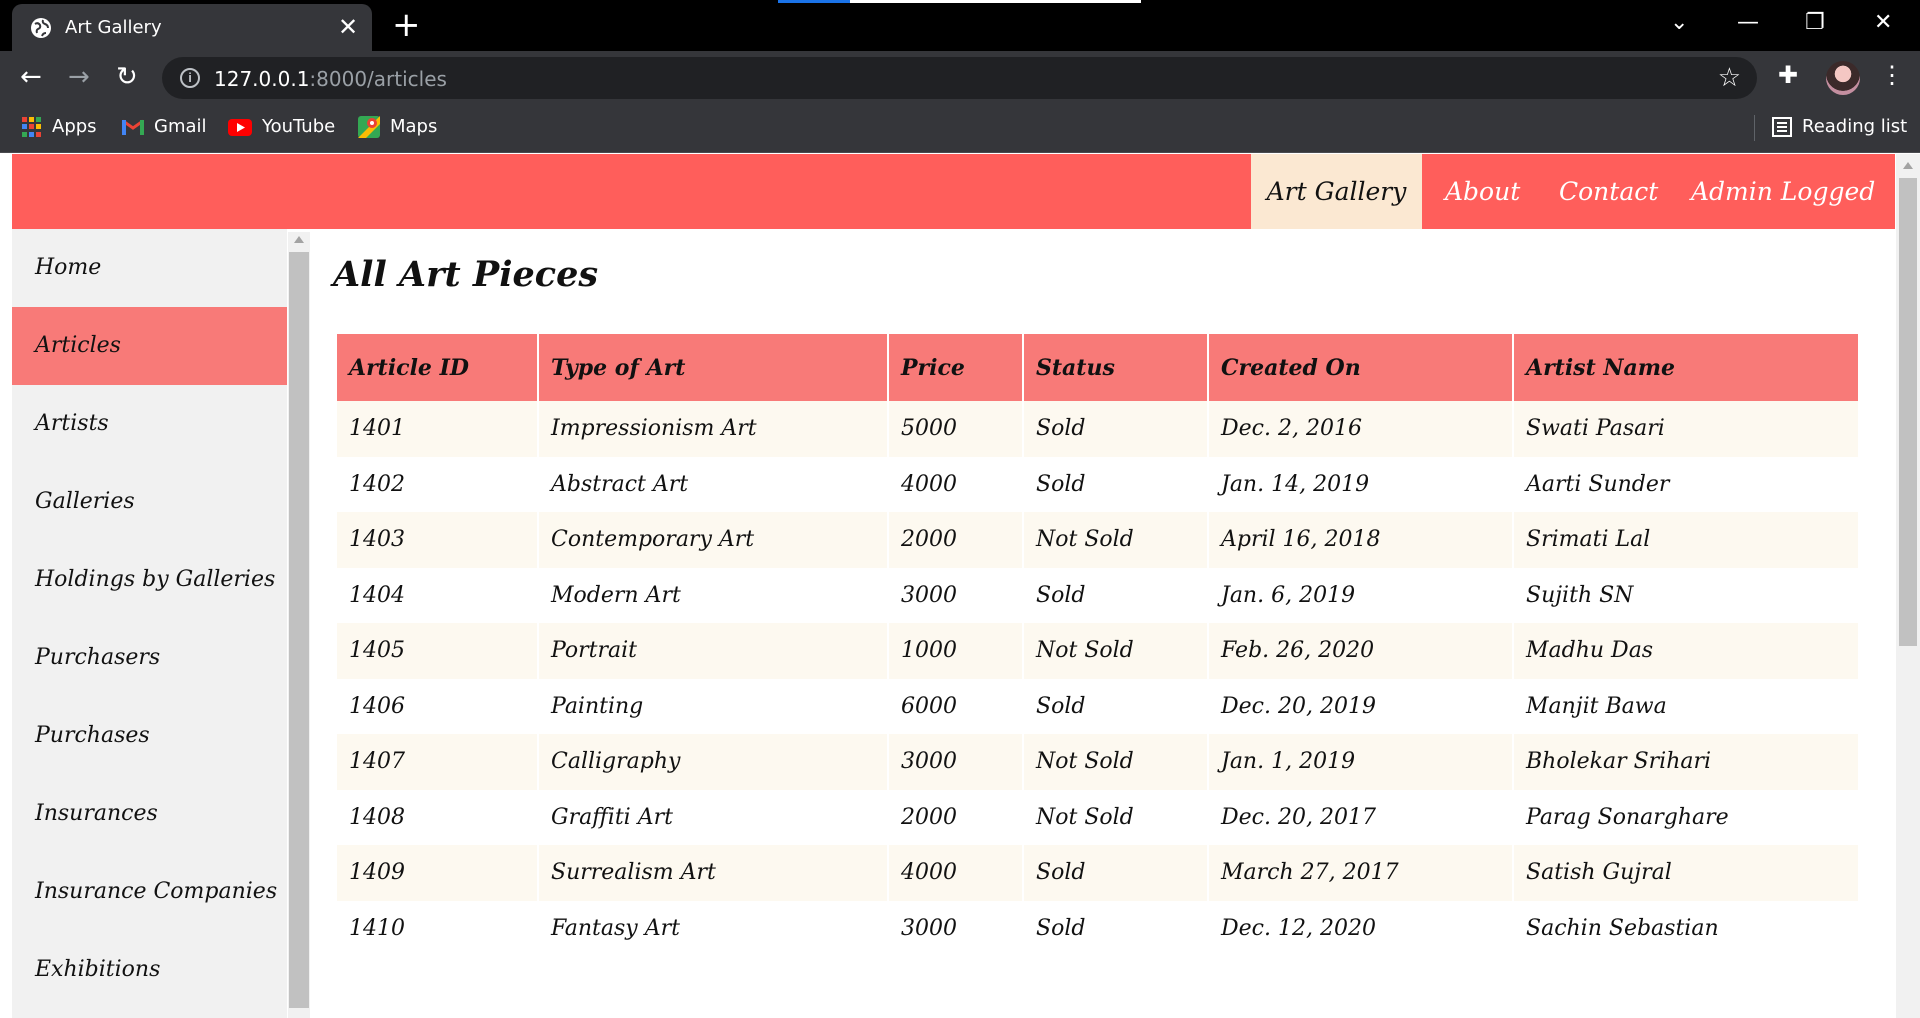 This screenshot has height=1018, width=1920. What do you see at coordinates (437, 595) in the screenshot?
I see `cell-article-id: 1404` at bounding box center [437, 595].